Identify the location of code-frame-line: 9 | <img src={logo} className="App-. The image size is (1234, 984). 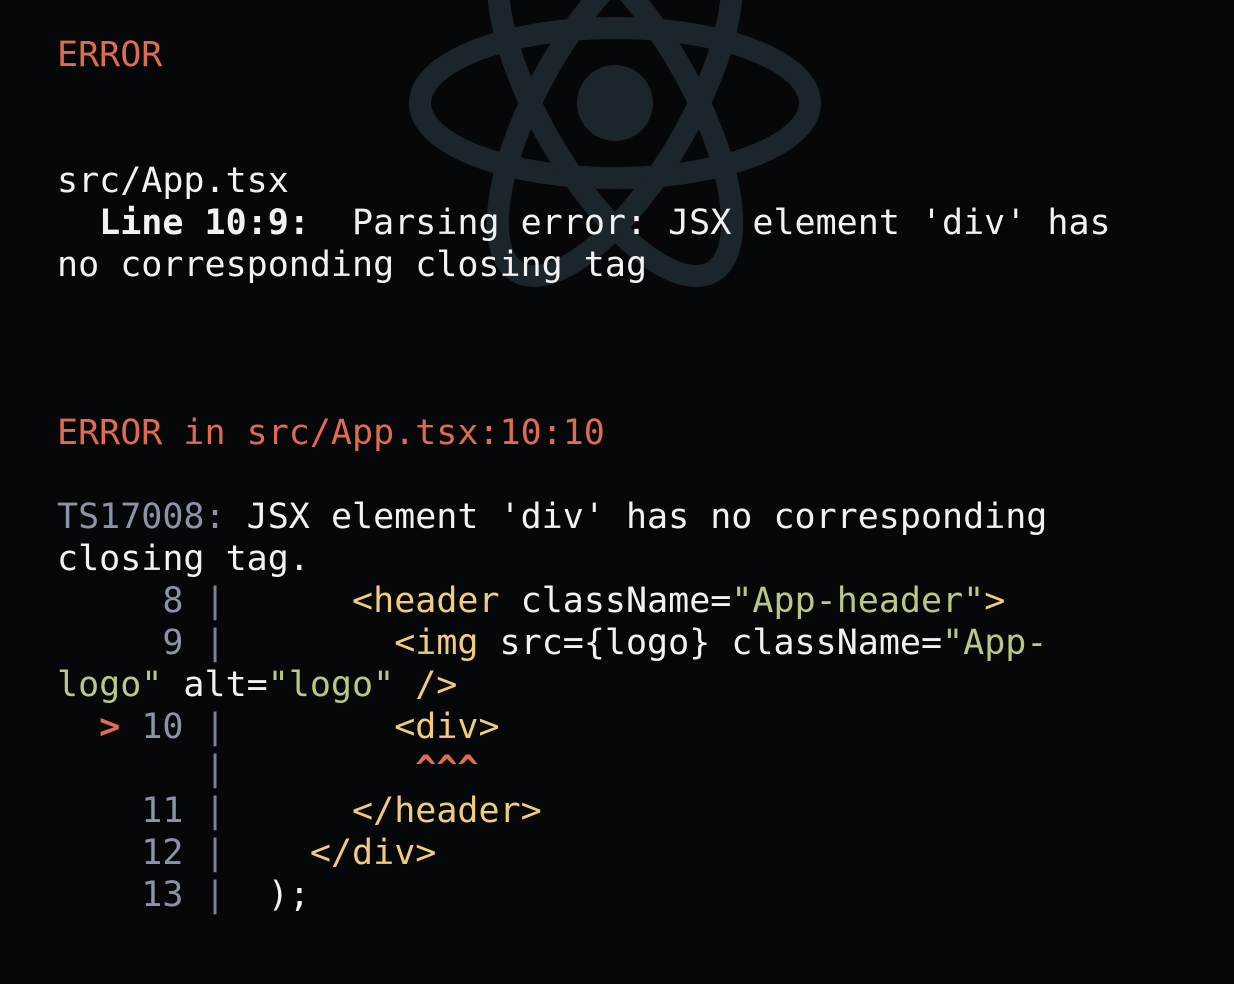
(552, 643).